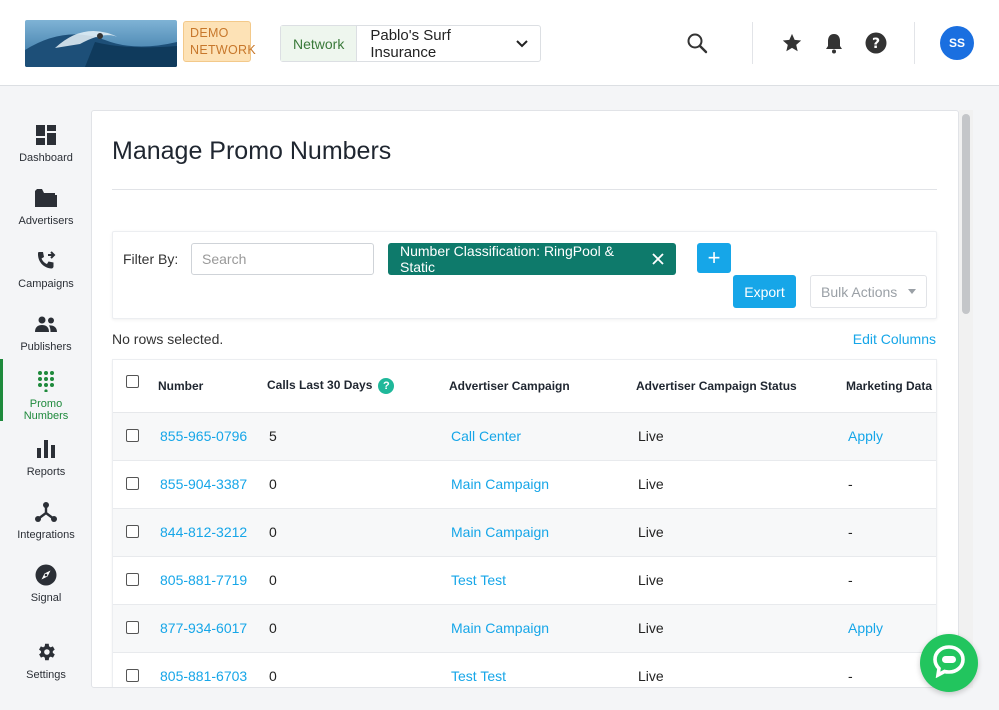 Image resolution: width=999 pixels, height=710 pixels. What do you see at coordinates (966, 214) in the screenshot?
I see `scrollbar-thumb` at bounding box center [966, 214].